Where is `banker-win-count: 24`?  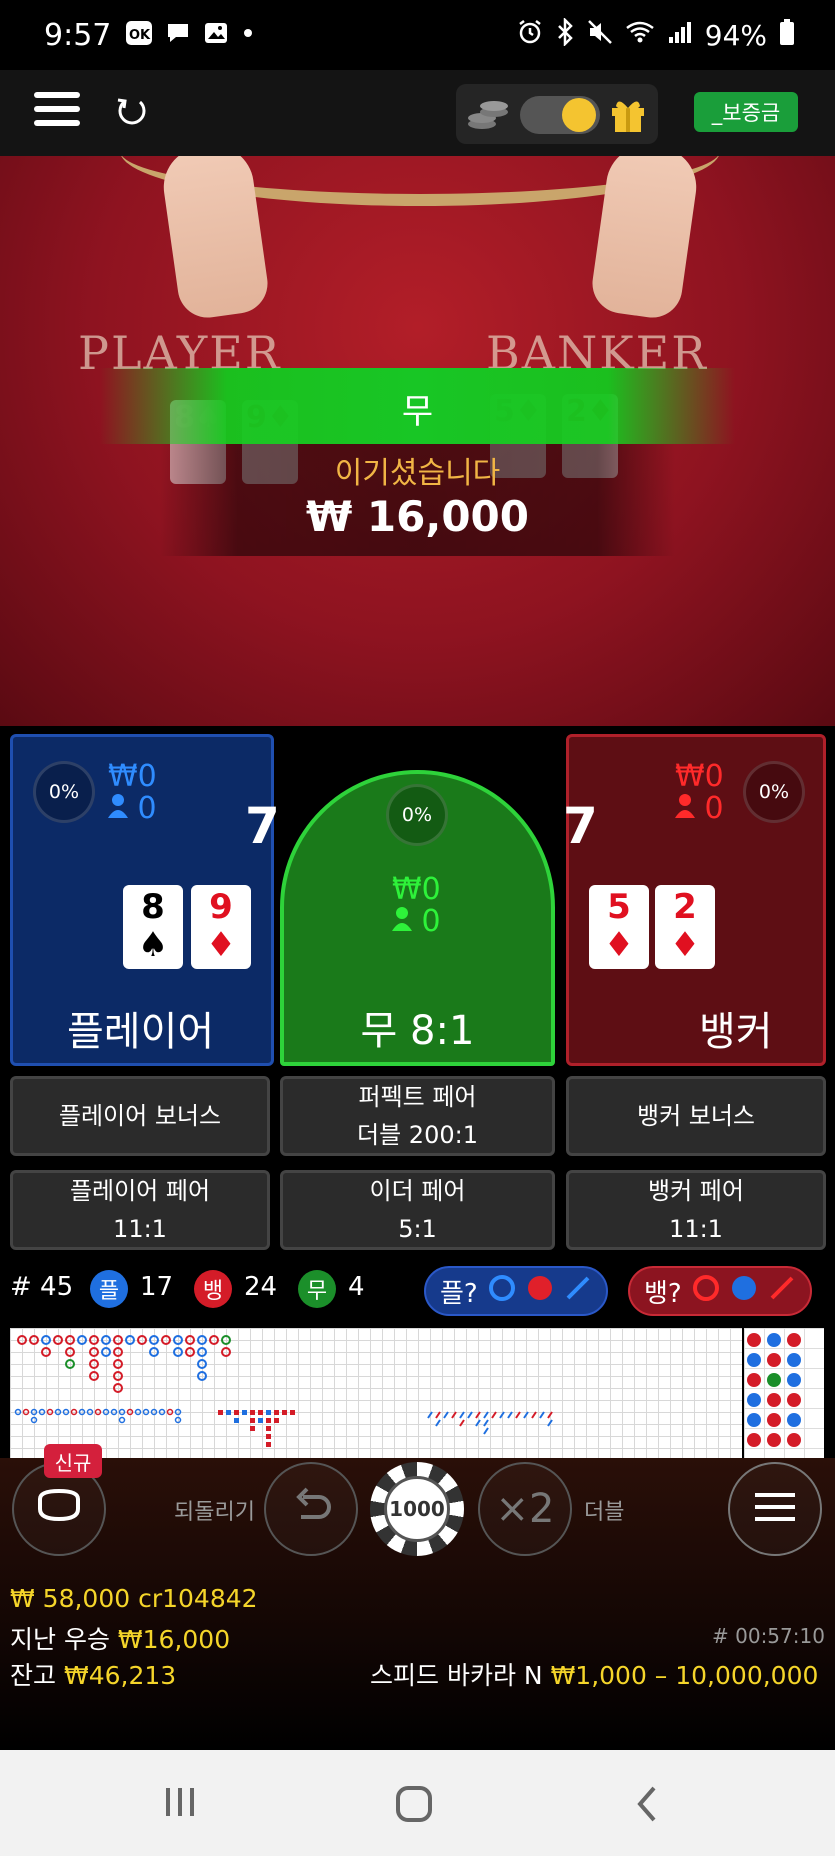
banker-win-count: 24 is located at coordinates (261, 1287).